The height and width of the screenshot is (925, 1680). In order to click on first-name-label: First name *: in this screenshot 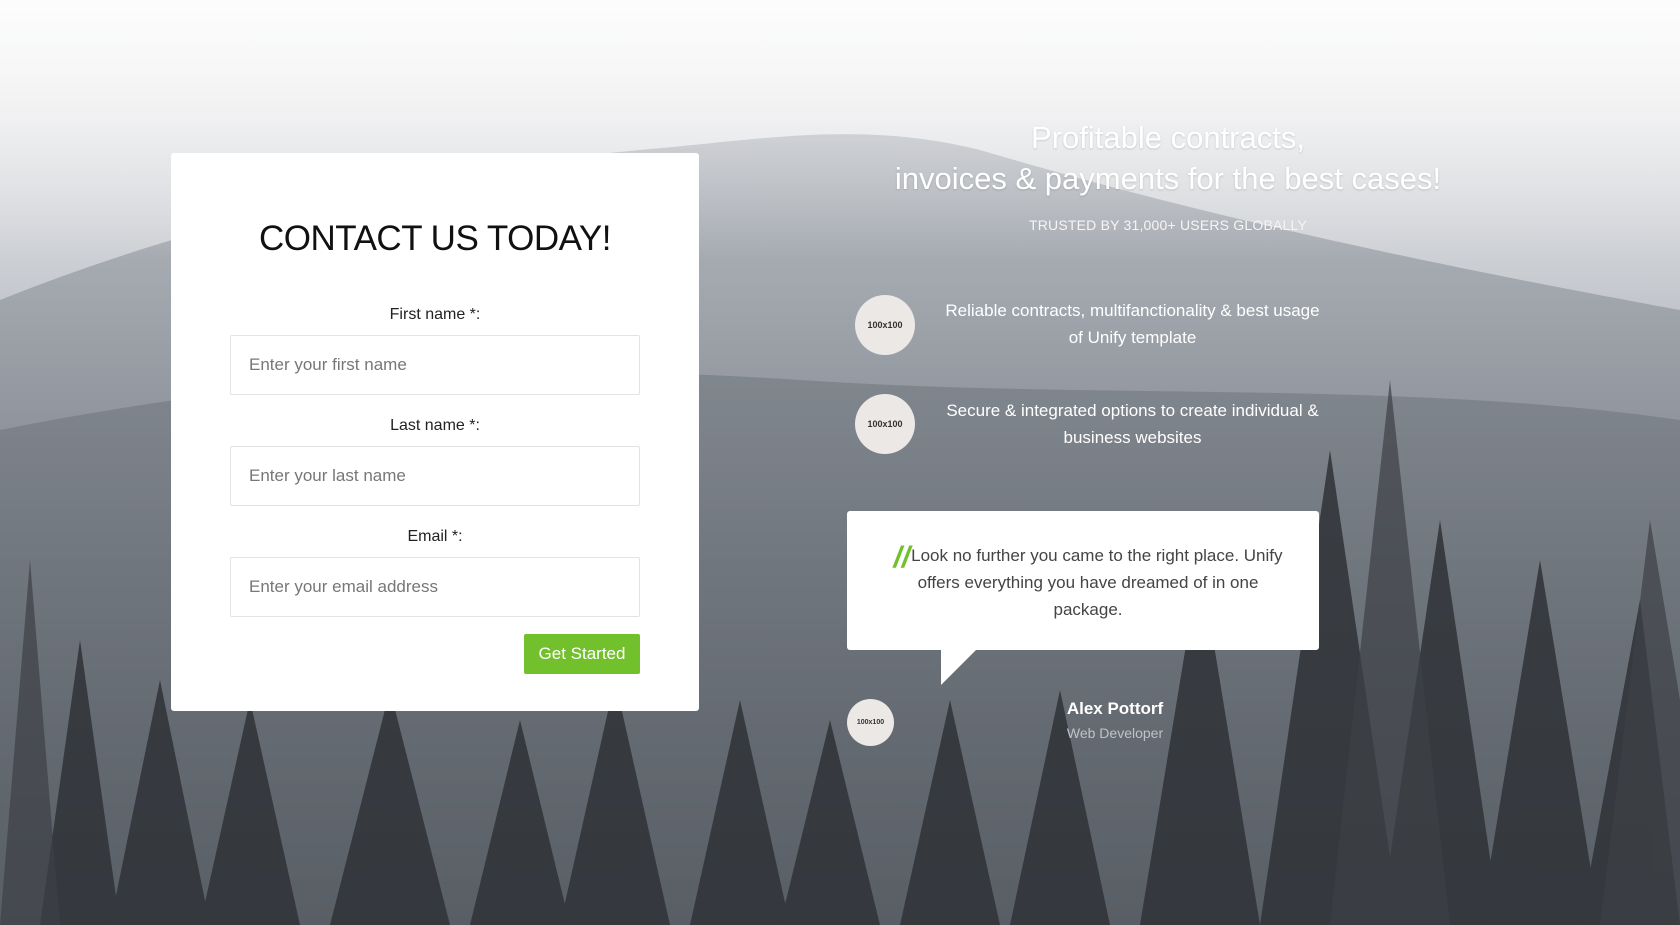, I will do `click(435, 314)`.